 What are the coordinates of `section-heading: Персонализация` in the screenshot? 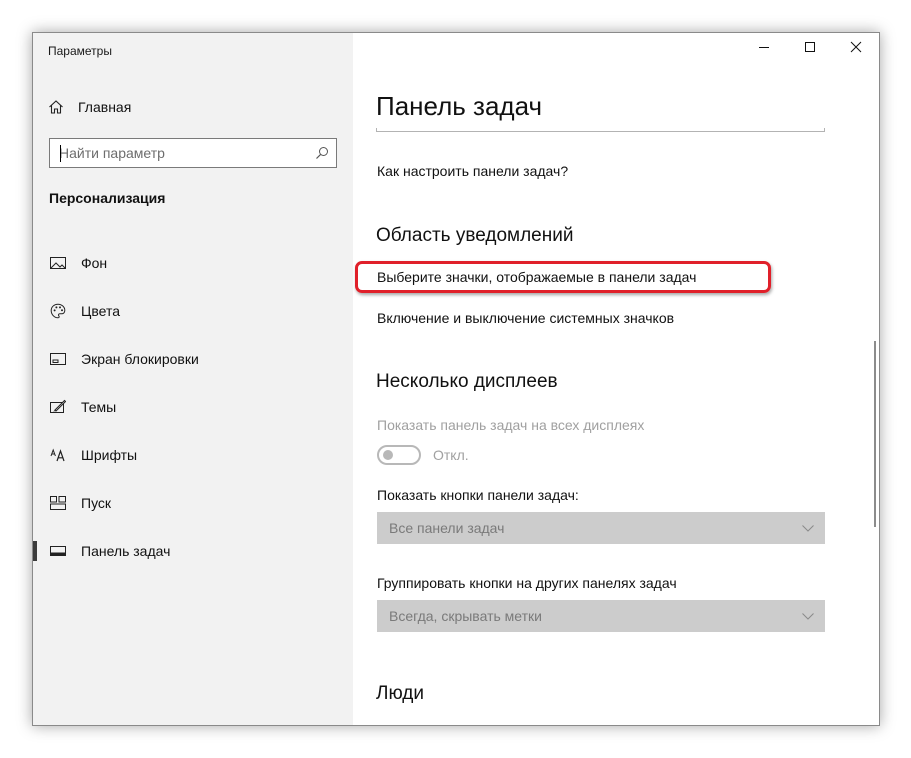 It's located at (107, 198).